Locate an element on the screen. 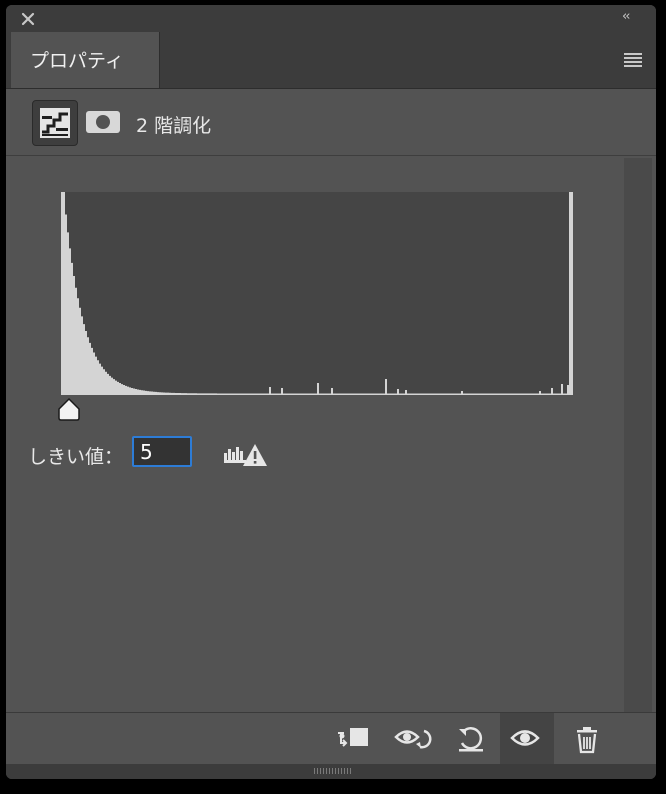 This screenshot has width=666, height=794. clip-to-layer-button is located at coordinates (349, 739).